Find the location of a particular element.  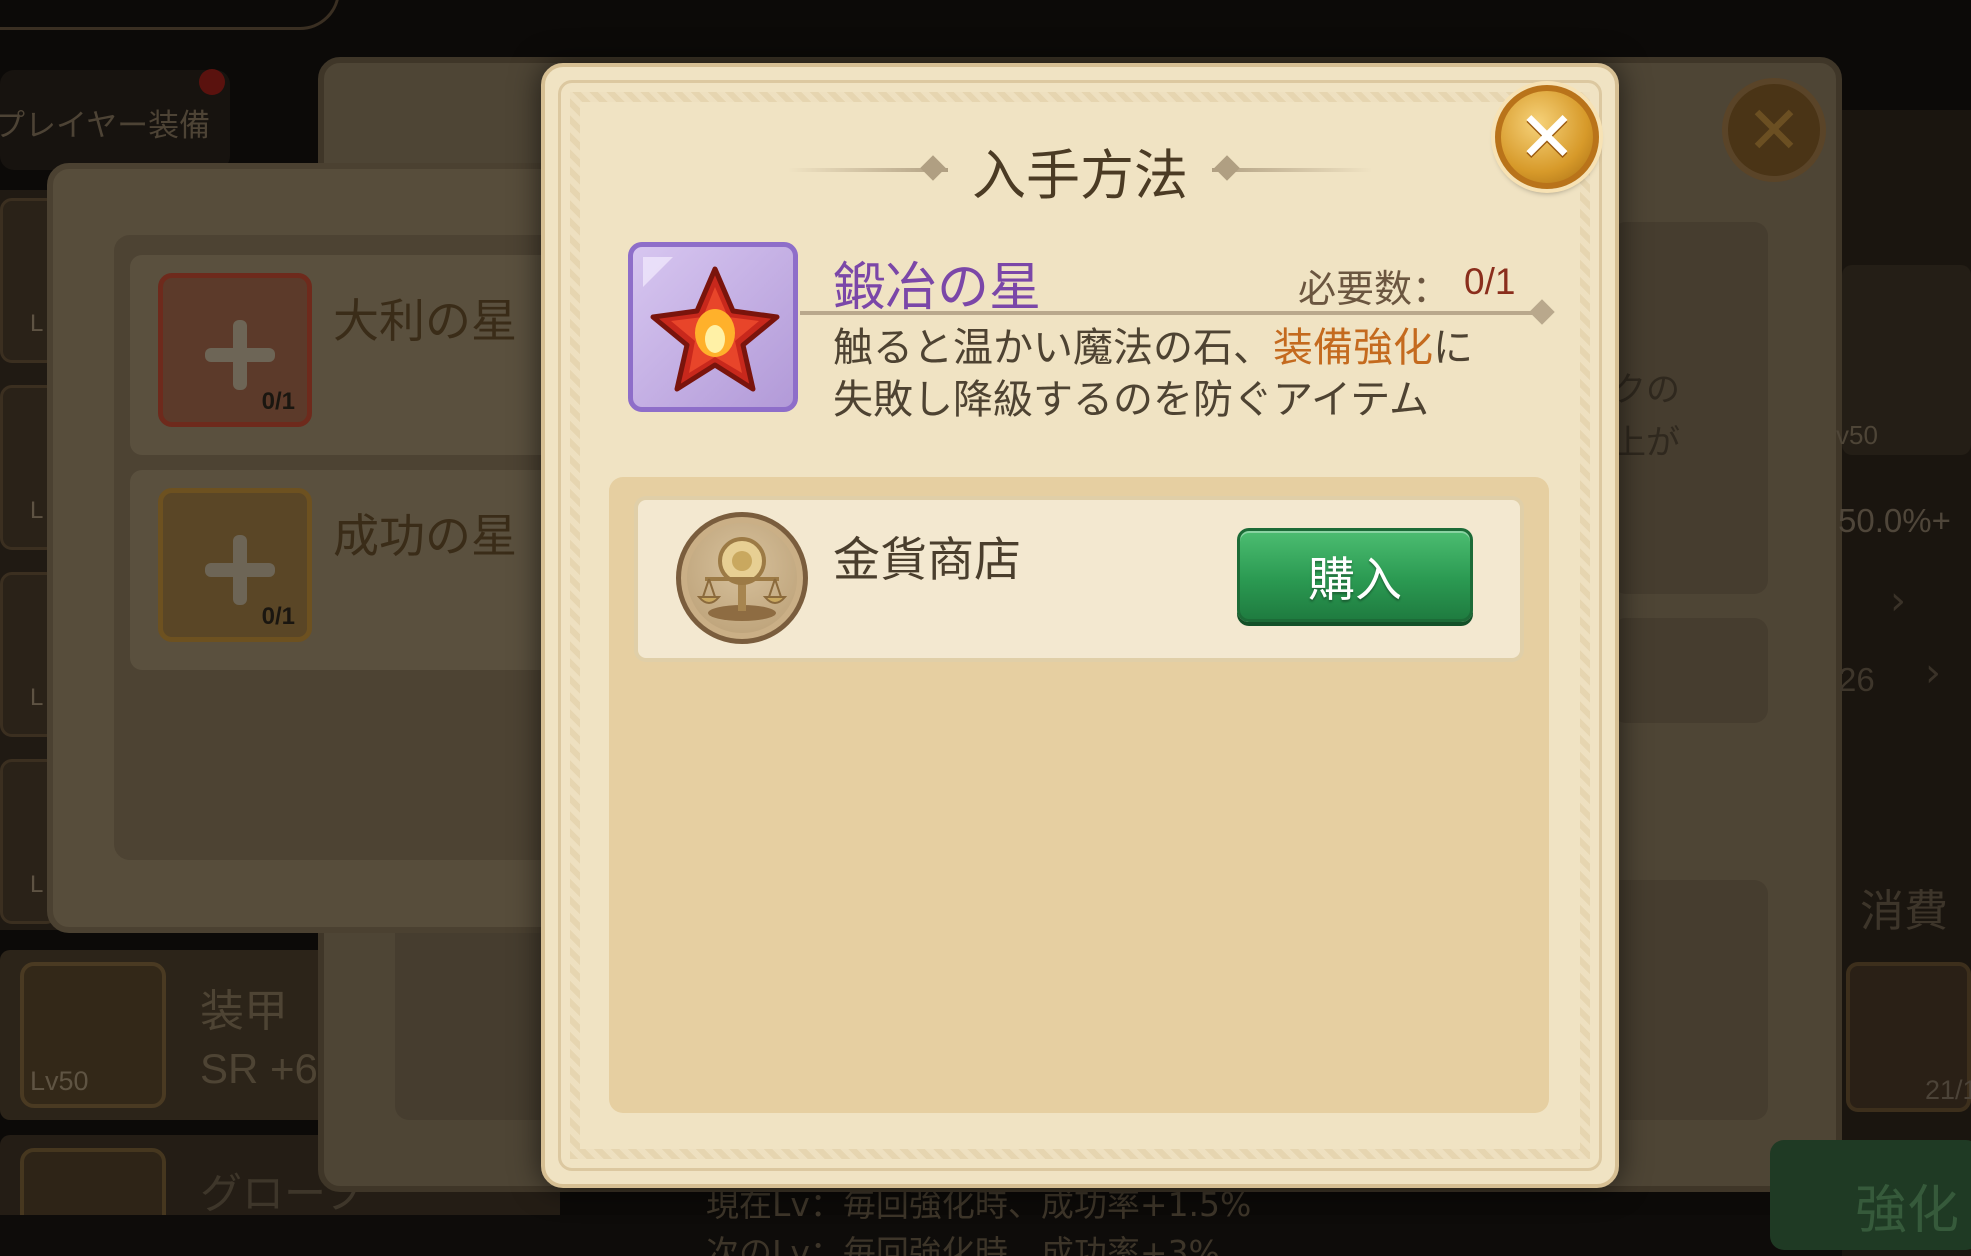

armor-level: Lv50 is located at coordinates (59, 1081).